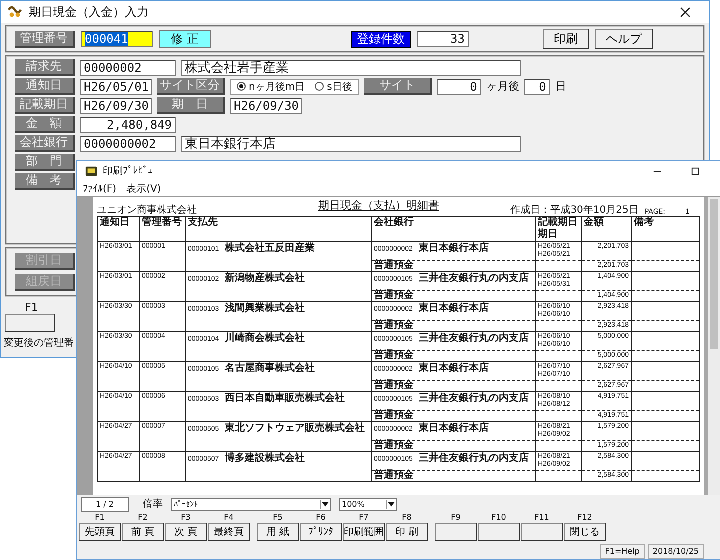  I want to click on function-button: 最終頁, so click(229, 532).